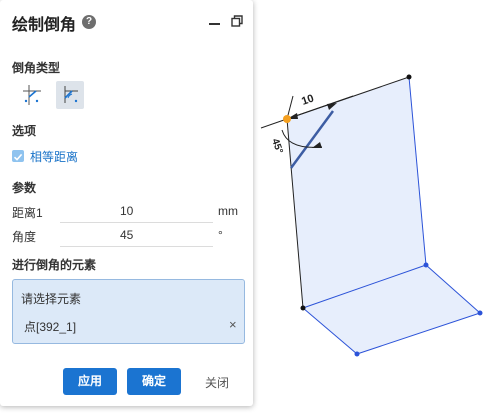  What do you see at coordinates (214, 24) in the screenshot?
I see `minimize-icon` at bounding box center [214, 24].